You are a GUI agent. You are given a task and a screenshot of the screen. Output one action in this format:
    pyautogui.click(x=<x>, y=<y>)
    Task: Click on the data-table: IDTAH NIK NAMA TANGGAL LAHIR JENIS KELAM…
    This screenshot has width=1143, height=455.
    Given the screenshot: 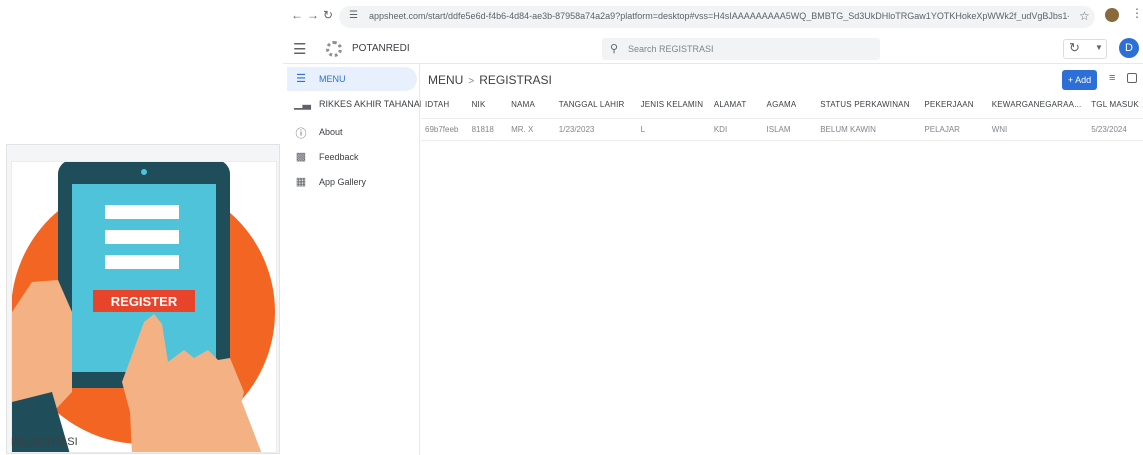 What is the action you would take?
    pyautogui.click(x=782, y=122)
    